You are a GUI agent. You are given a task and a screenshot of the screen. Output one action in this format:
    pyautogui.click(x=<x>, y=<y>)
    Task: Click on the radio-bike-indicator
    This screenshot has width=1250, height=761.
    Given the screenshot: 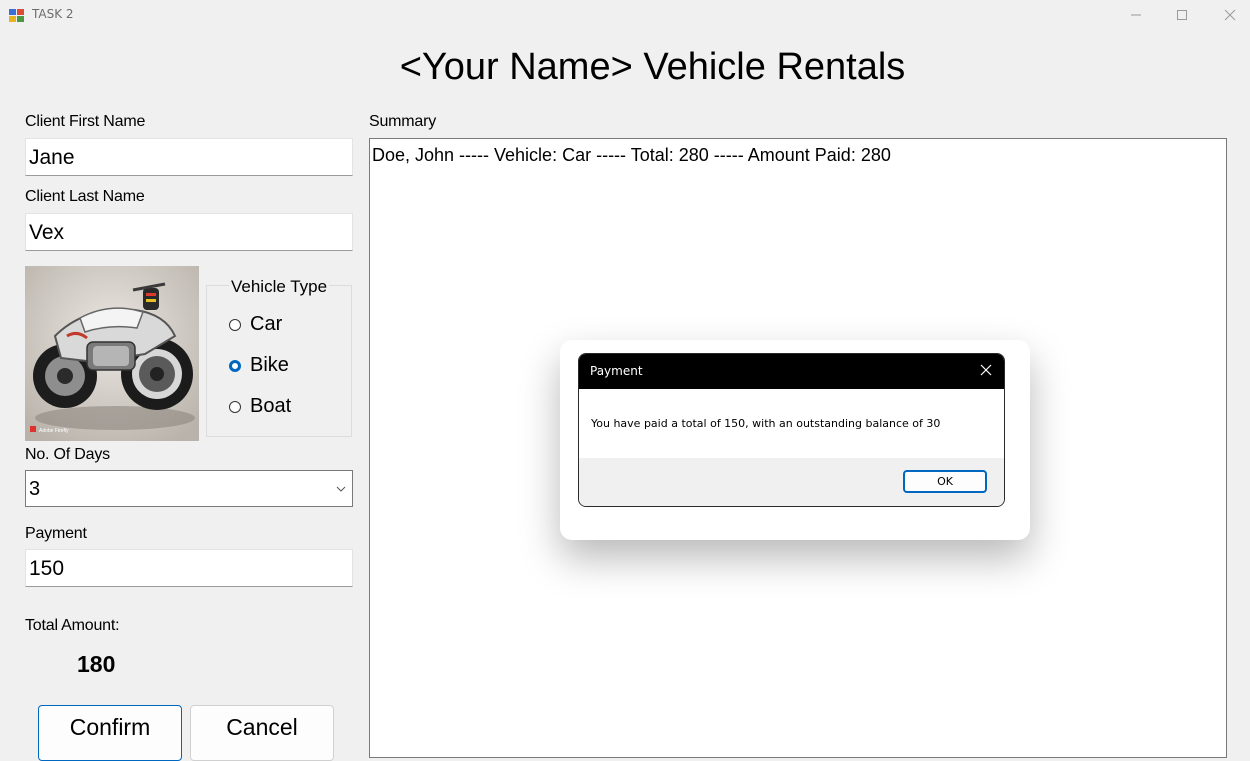 What is the action you would take?
    pyautogui.click(x=235, y=365)
    